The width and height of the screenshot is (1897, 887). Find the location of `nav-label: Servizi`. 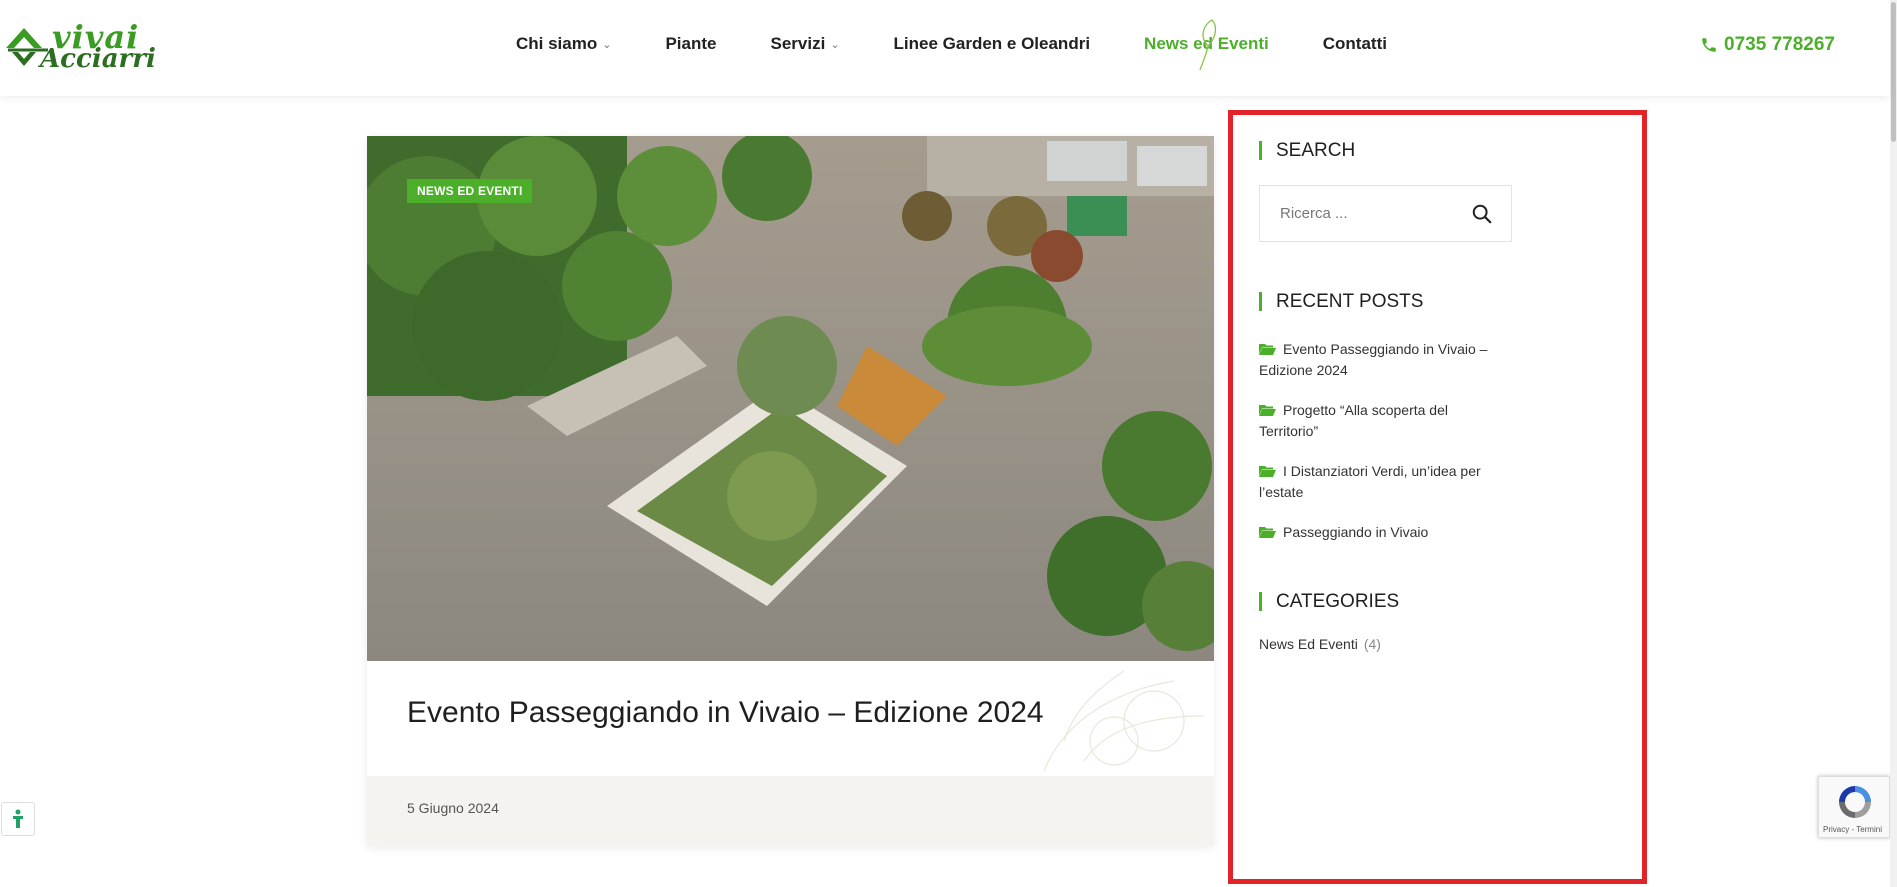

nav-label: Servizi is located at coordinates (798, 43).